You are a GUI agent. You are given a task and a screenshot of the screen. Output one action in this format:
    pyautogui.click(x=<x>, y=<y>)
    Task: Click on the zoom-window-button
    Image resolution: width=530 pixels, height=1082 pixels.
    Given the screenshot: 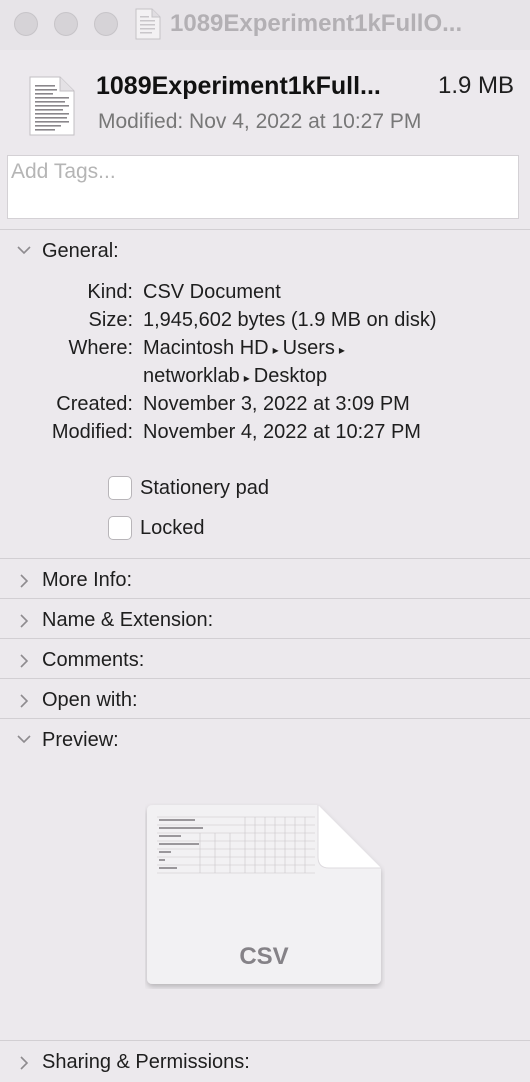 What is the action you would take?
    pyautogui.click(x=106, y=24)
    